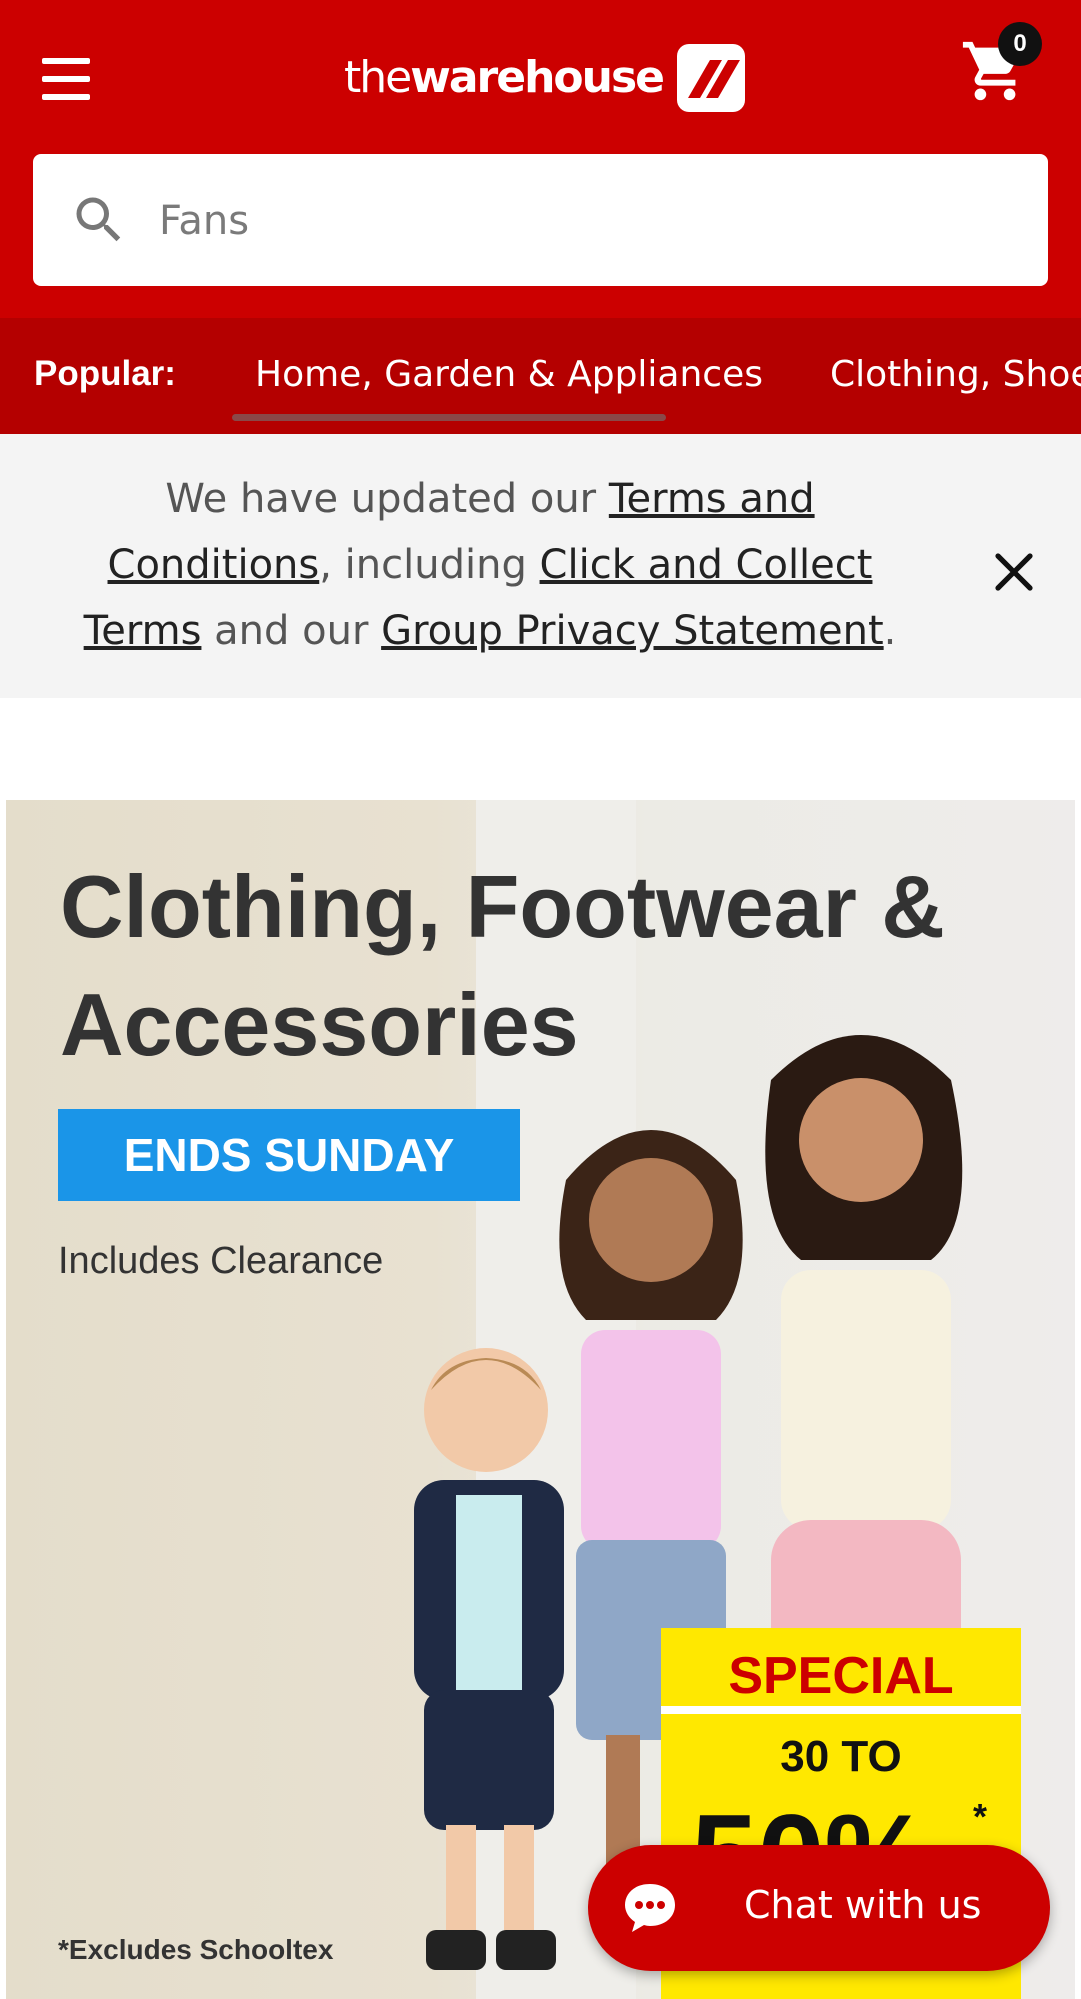 The height and width of the screenshot is (1999, 1081). I want to click on popular-item-clothing: Clothing, Shoes, so click(955, 374).